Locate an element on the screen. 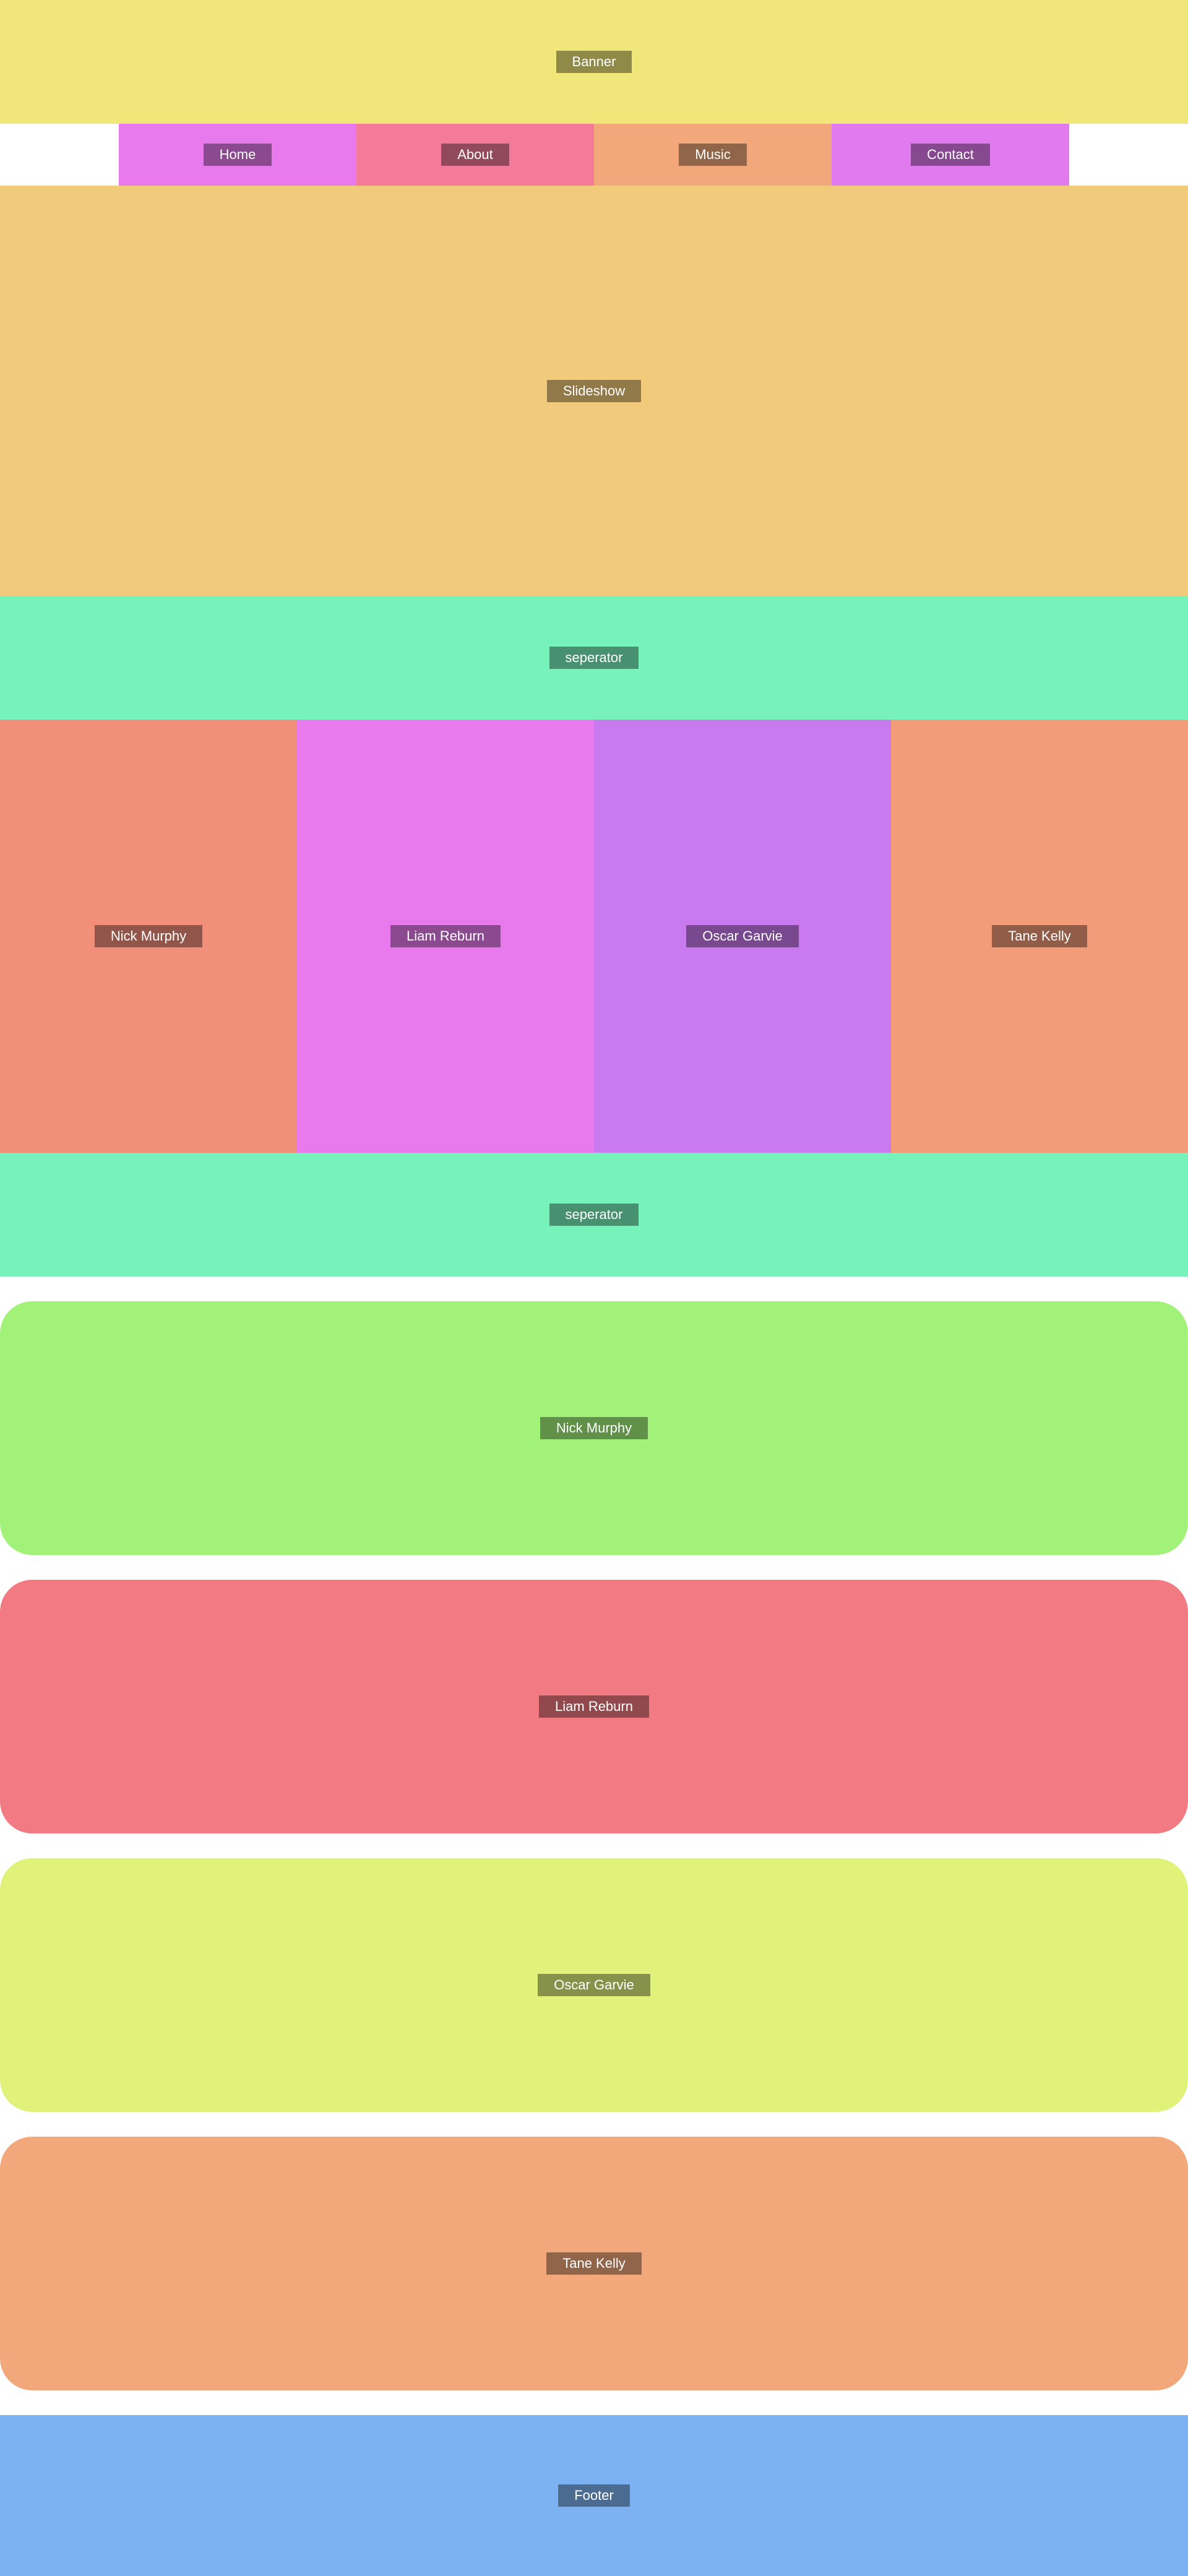  footer: Footer is located at coordinates (594, 2495).